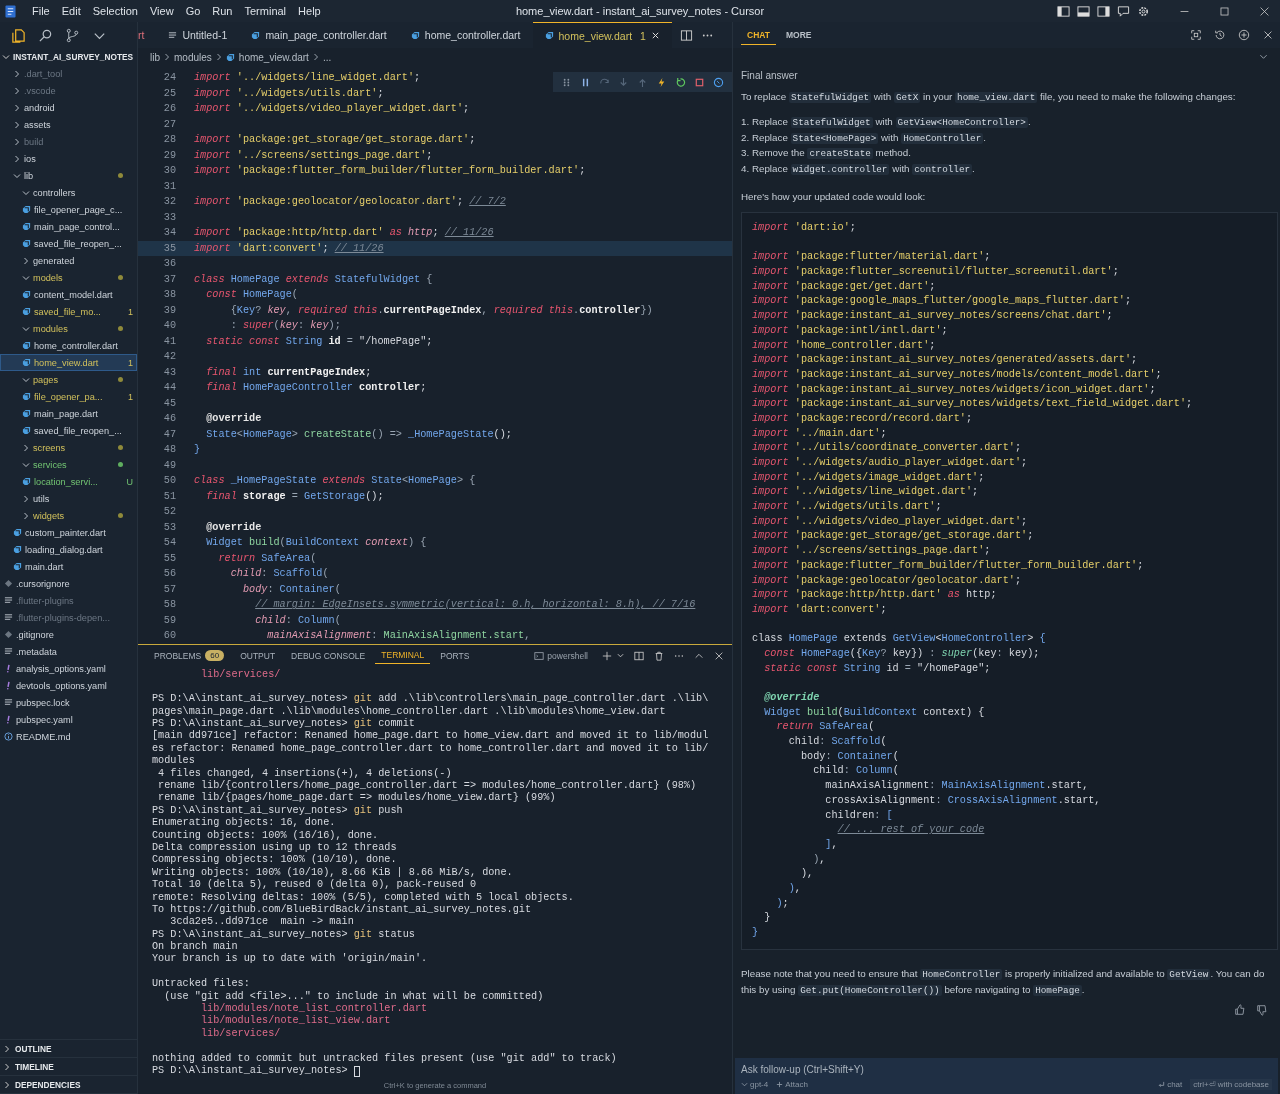 This screenshot has width=1280, height=1094. What do you see at coordinates (68, 583) in the screenshot?
I see `explorer-row: .cursorignore` at bounding box center [68, 583].